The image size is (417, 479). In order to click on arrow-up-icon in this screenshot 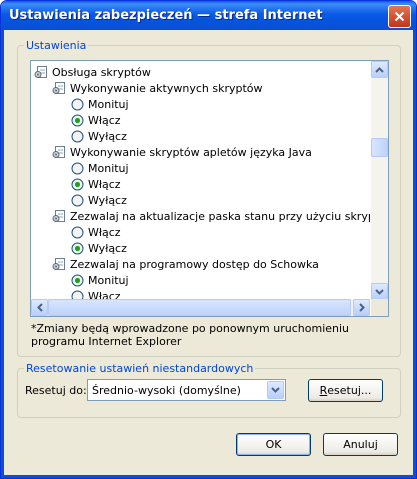, I will do `click(379, 69)`.